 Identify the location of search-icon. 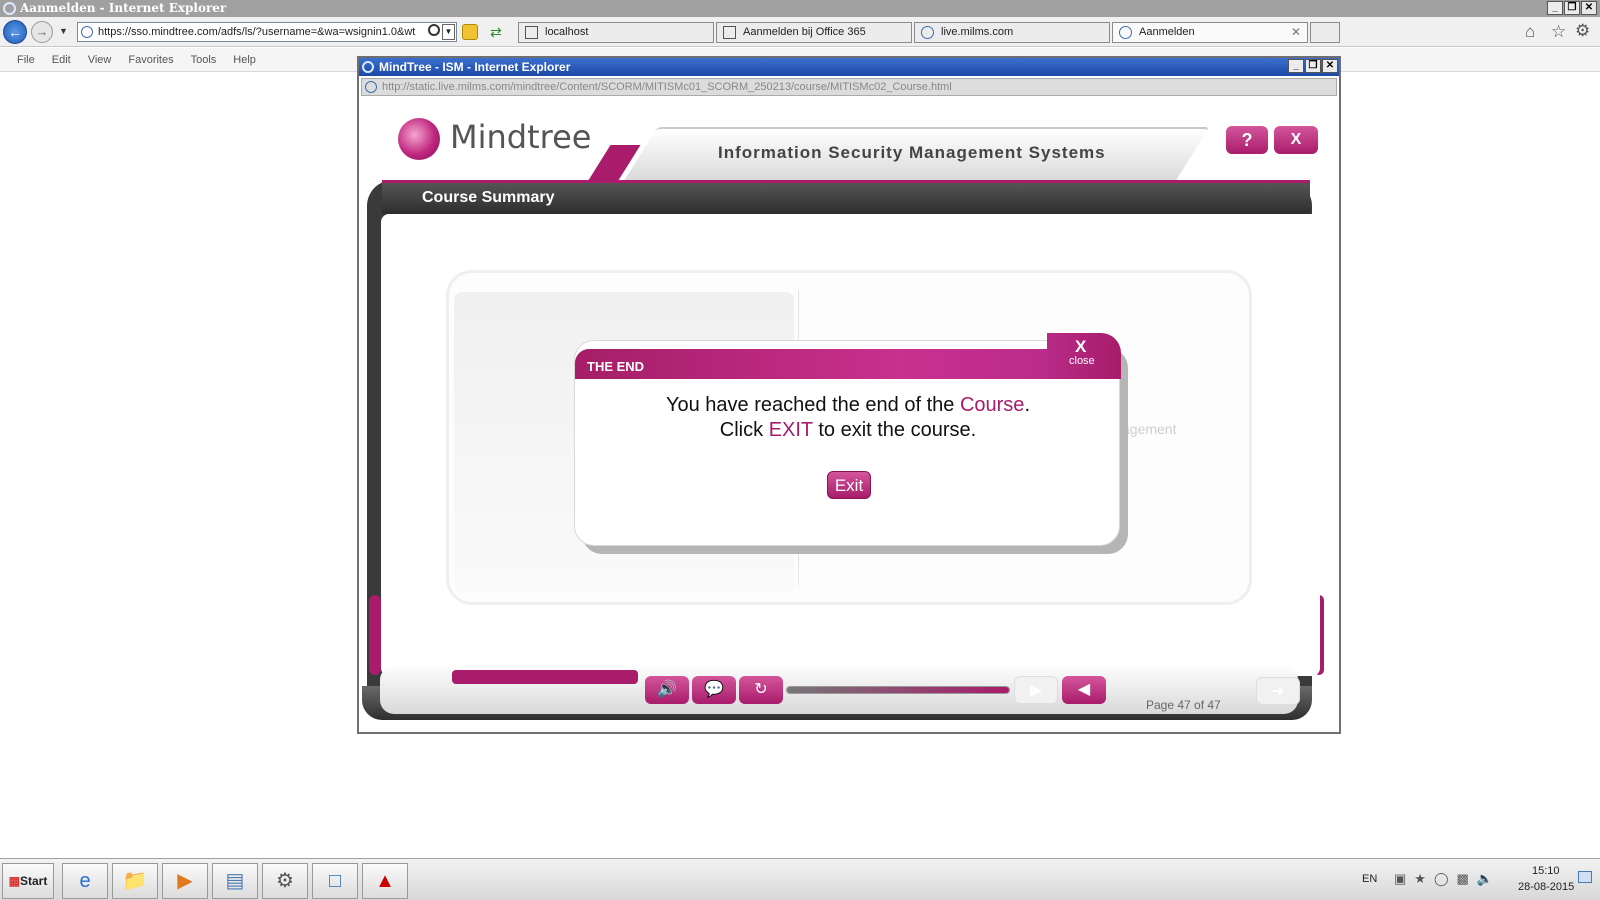
(434, 30).